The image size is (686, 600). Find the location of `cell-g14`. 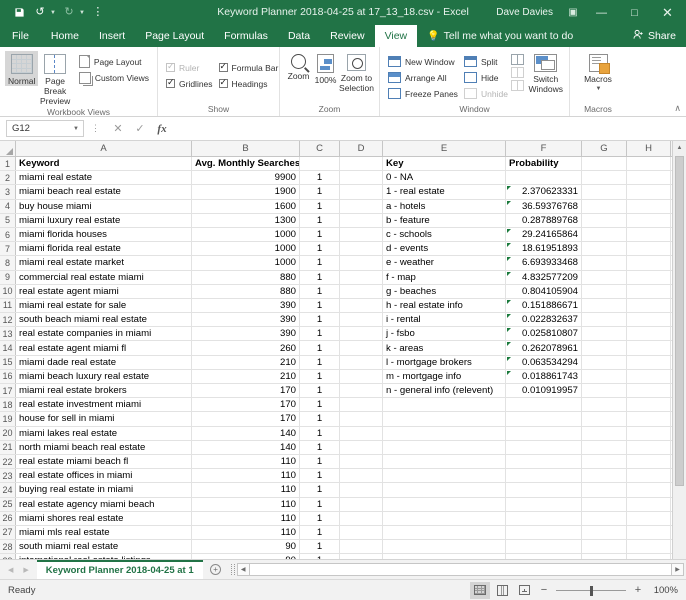

cell-g14 is located at coordinates (604, 348).